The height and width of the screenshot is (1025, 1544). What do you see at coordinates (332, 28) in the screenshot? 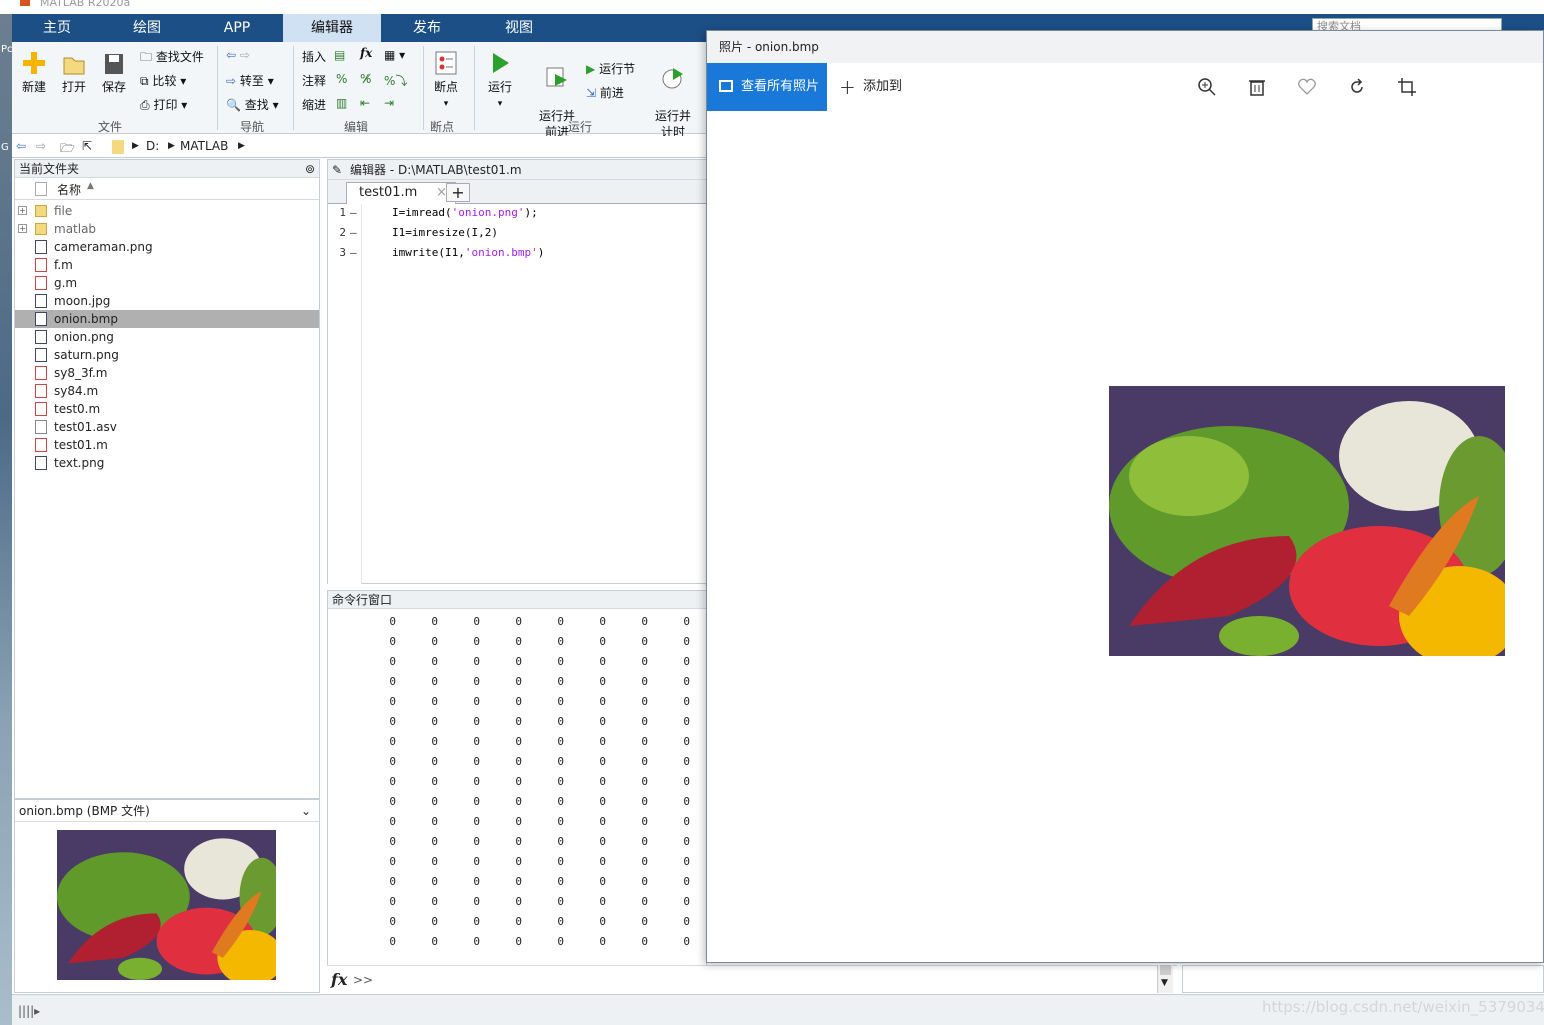
I see `tab-editor: 编辑器` at bounding box center [332, 28].